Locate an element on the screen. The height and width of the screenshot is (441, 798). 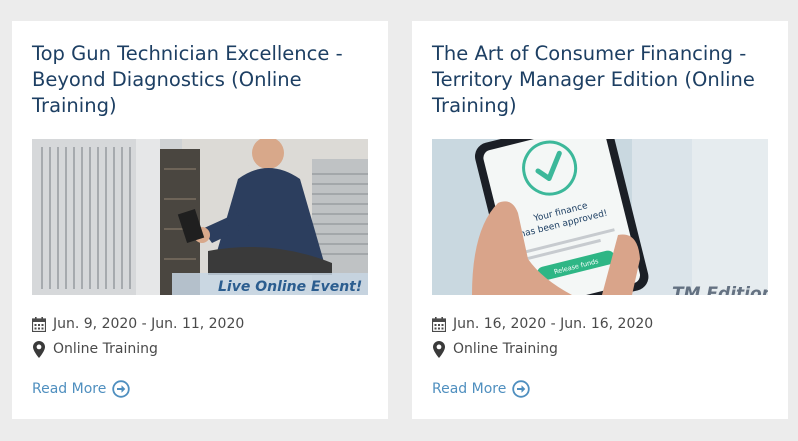
event-date-text: Jun. 16, 2020 - Jun. 16, 2020 is located at coordinates (553, 324).